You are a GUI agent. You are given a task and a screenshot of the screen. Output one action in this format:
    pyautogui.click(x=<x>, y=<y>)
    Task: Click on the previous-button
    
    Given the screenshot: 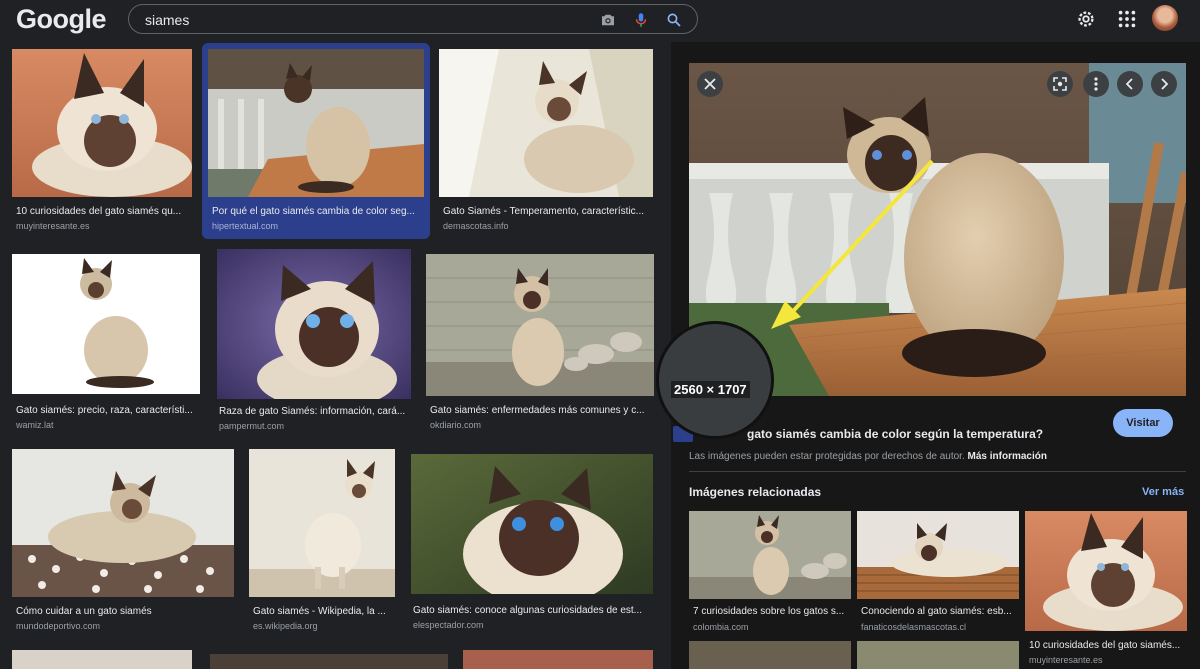 What is the action you would take?
    pyautogui.click(x=1130, y=84)
    